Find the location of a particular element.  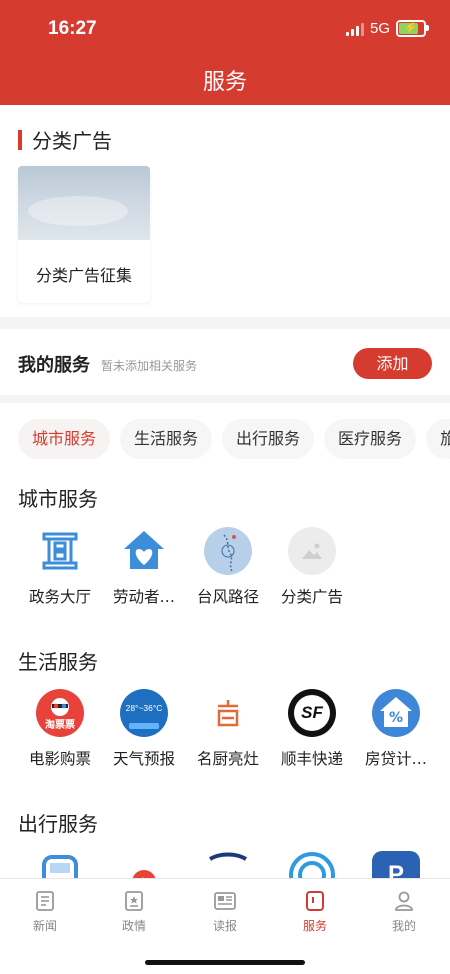

tab-travel-tourism: 旅 is located at coordinates (438, 439).